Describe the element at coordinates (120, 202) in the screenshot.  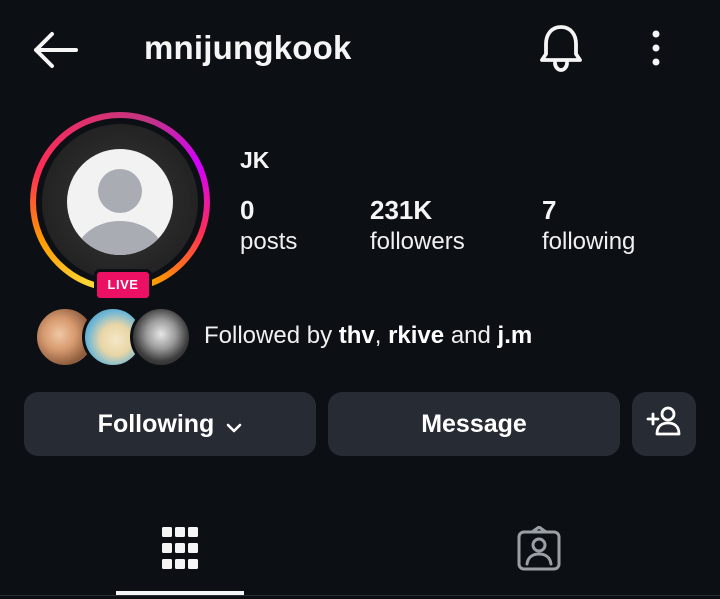
I see `default-avatar-icon` at that location.